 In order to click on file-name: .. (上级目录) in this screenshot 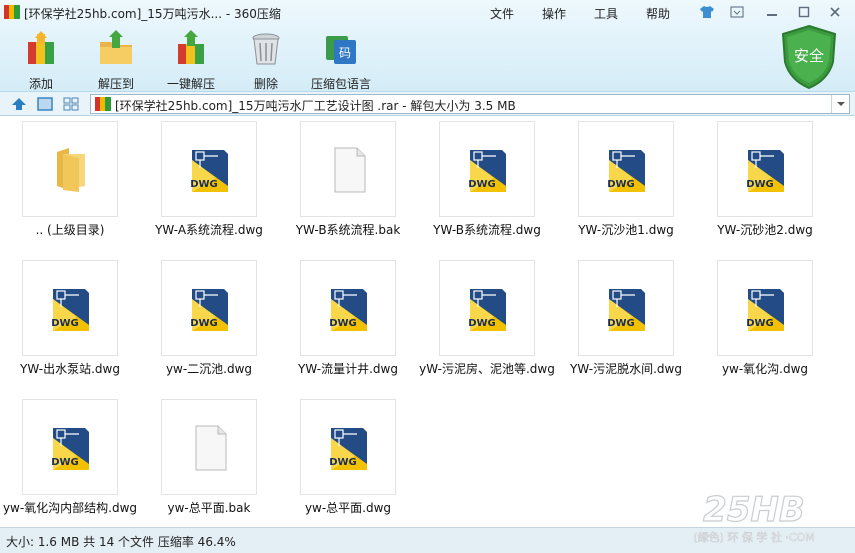, I will do `click(70, 230)`.